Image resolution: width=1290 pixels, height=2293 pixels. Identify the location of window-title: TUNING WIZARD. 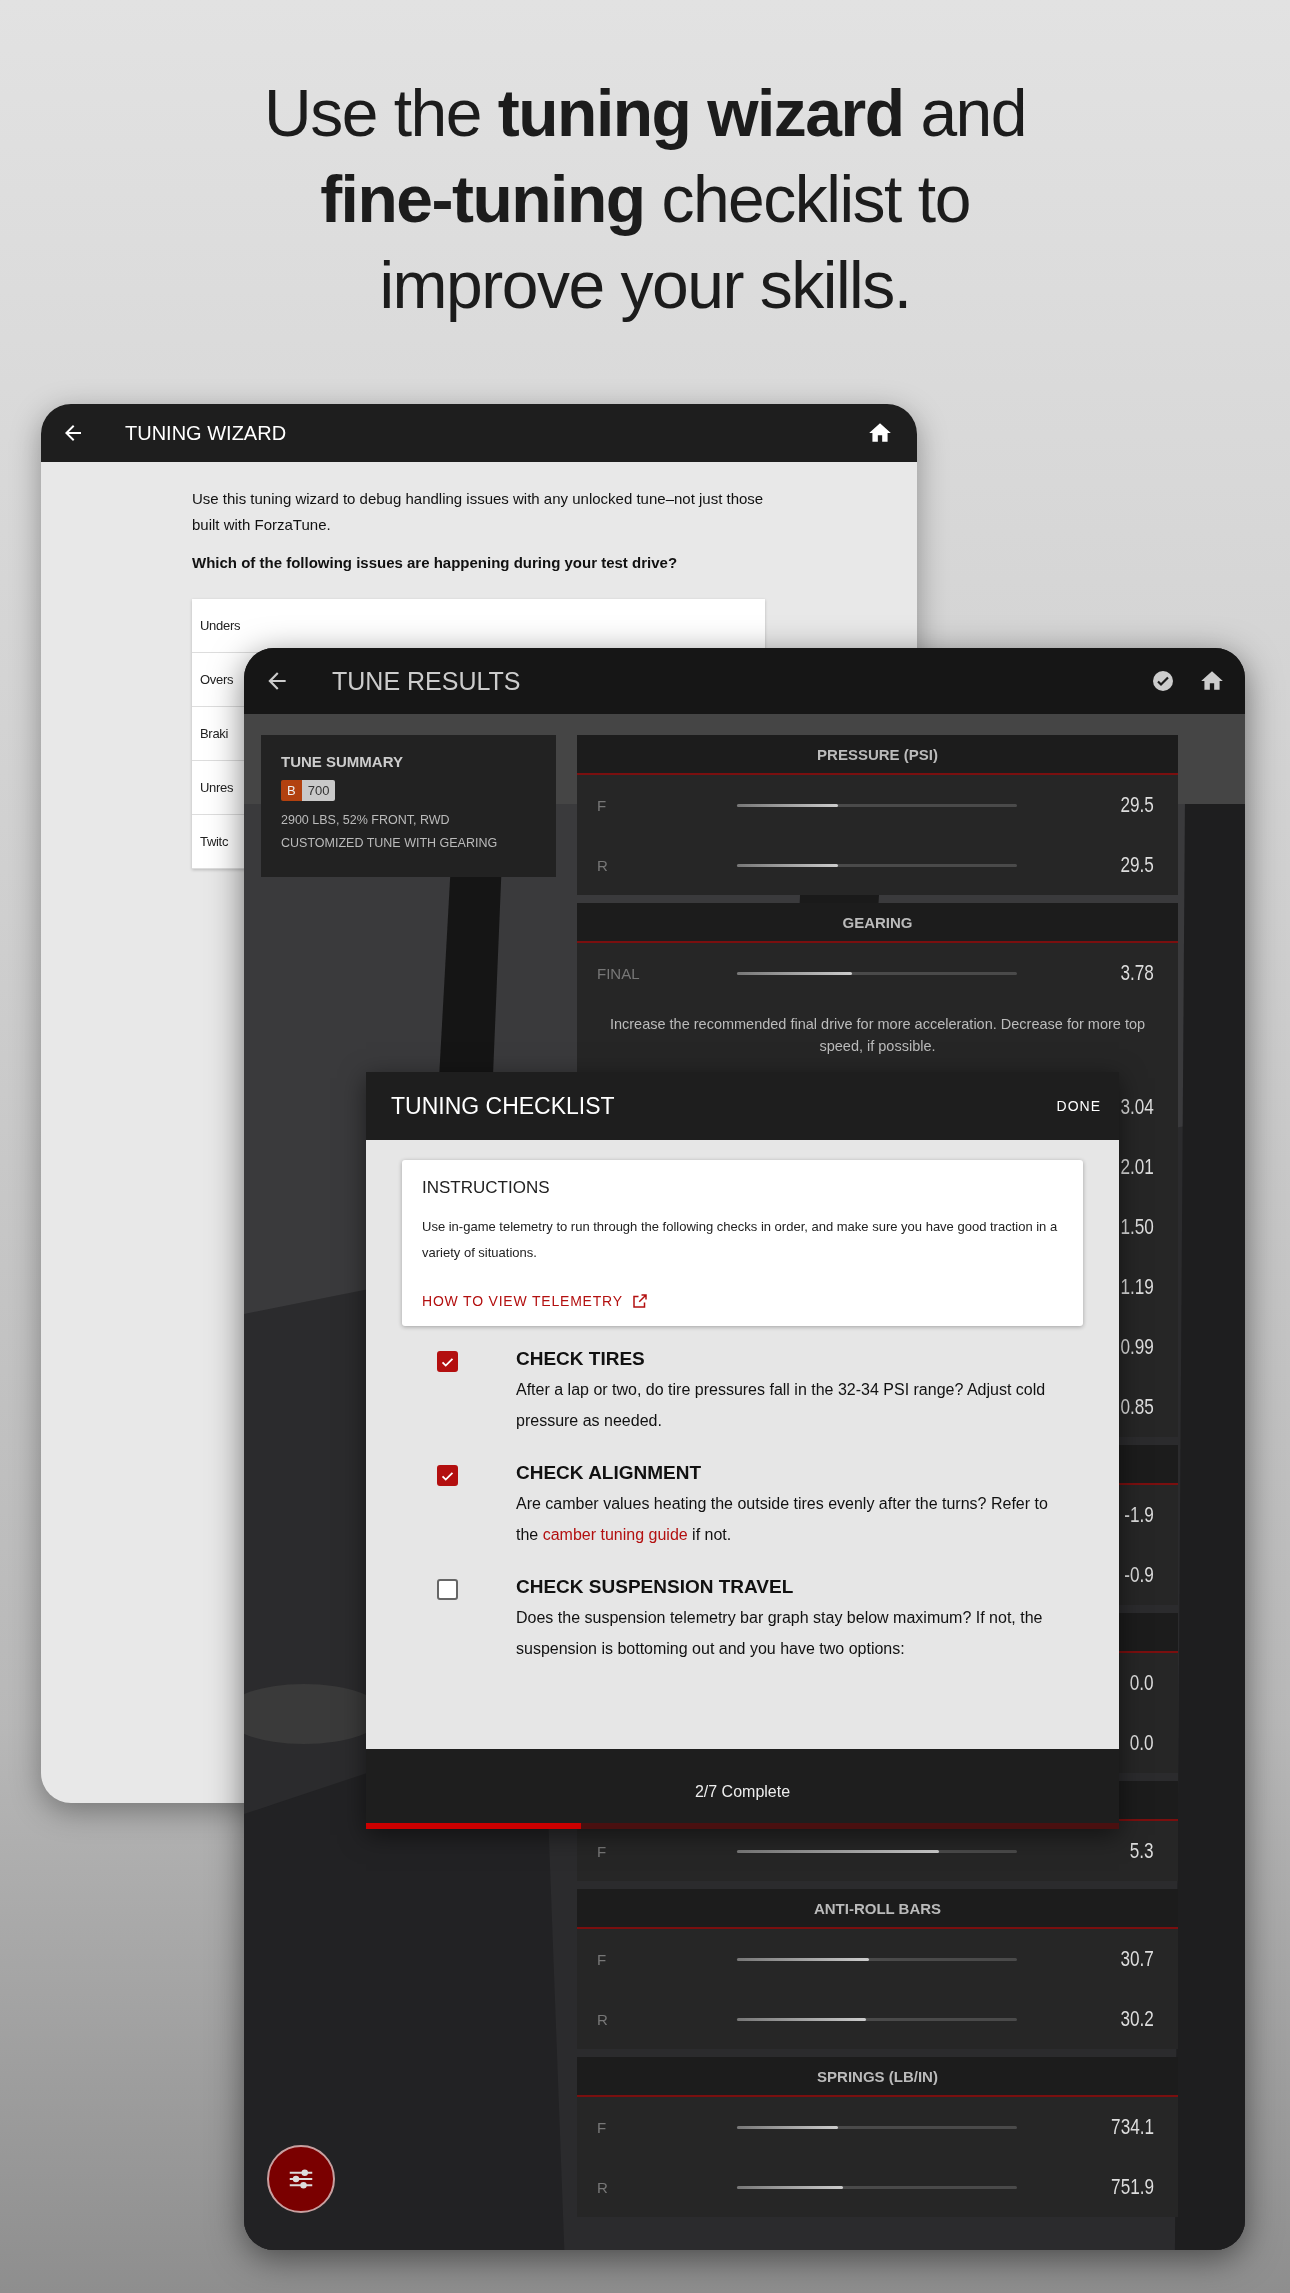
(206, 433).